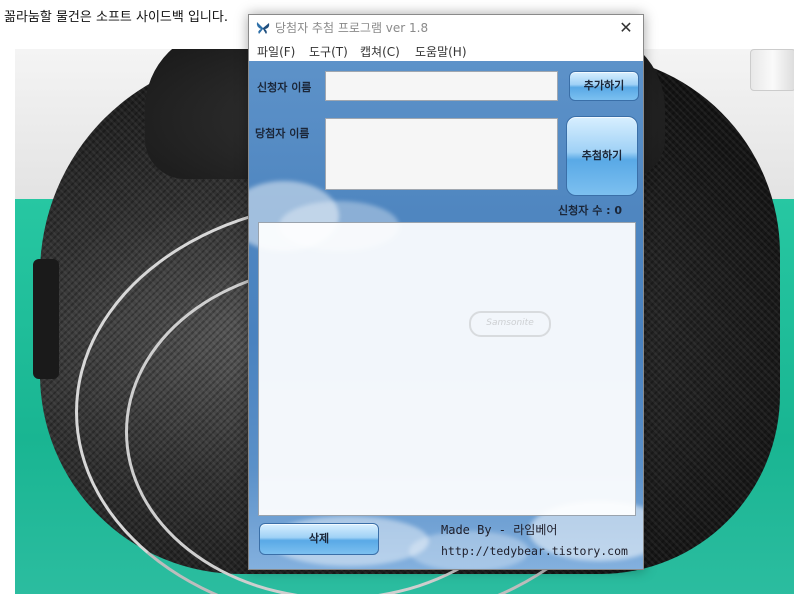 Image resolution: width=807 pixels, height=615 pixels. Describe the element at coordinates (116, 17) in the screenshot. I see `page-caption: 꼶라눔할 물건은 소프트 사이드백 입니다.` at that location.